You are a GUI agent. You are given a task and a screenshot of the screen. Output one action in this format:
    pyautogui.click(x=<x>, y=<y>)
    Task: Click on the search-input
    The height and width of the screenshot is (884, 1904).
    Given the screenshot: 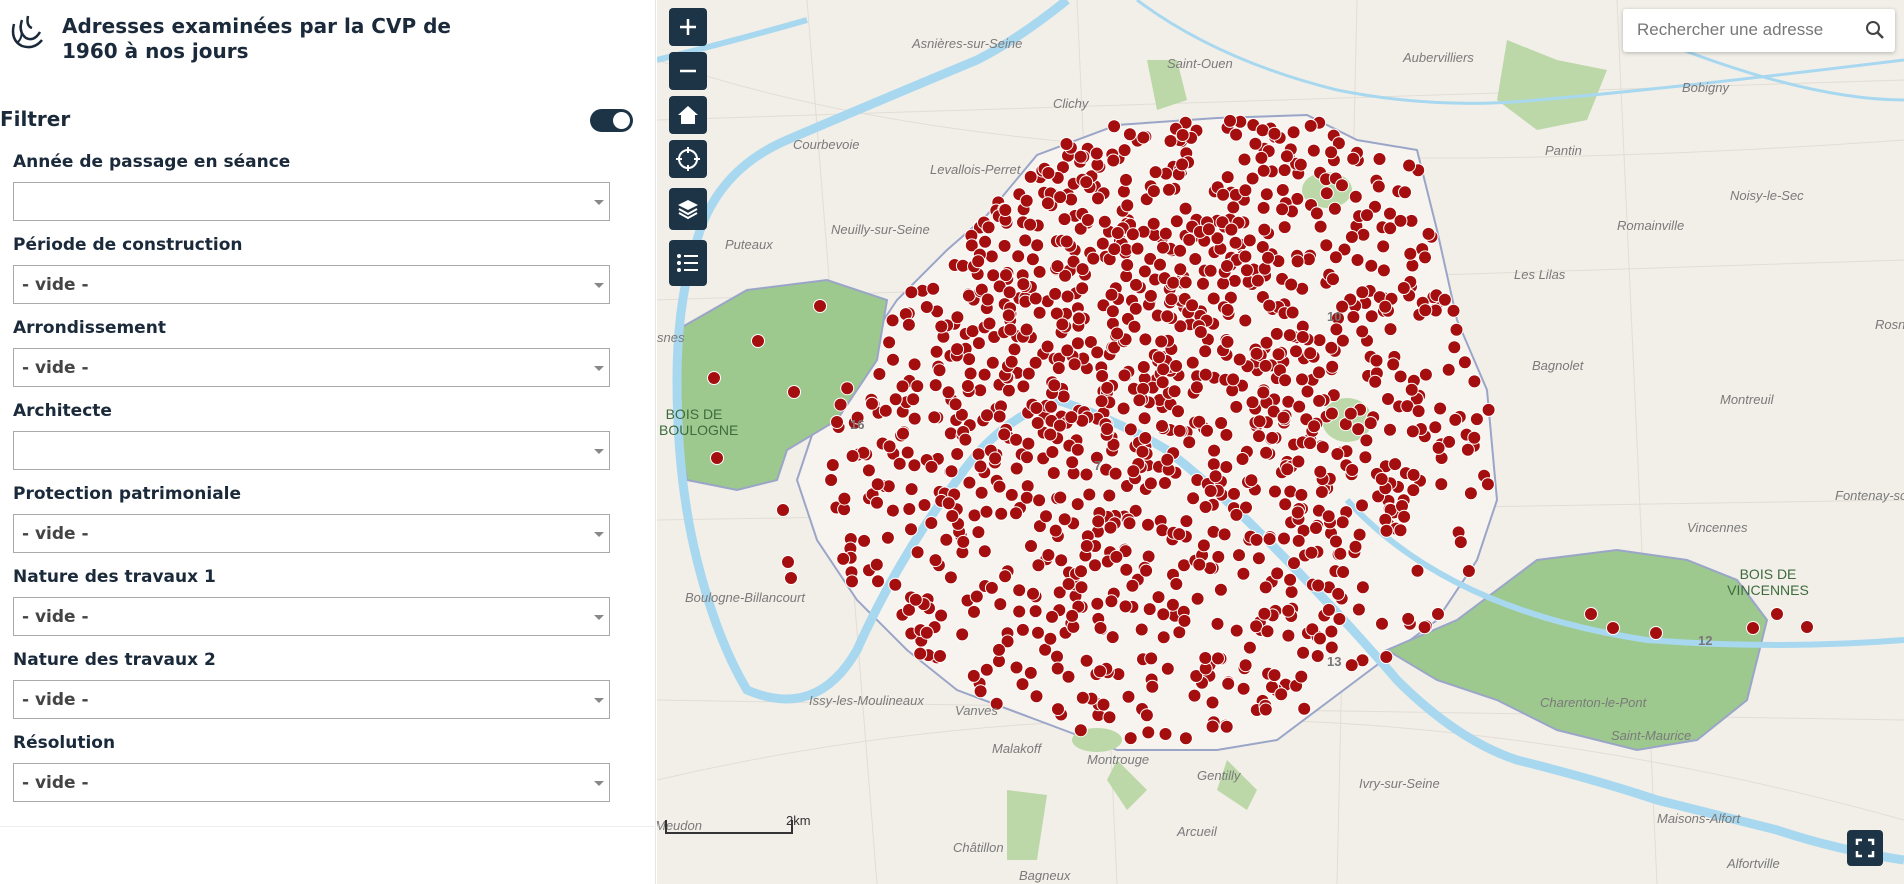 What is the action you would take?
    pyautogui.click(x=1742, y=30)
    